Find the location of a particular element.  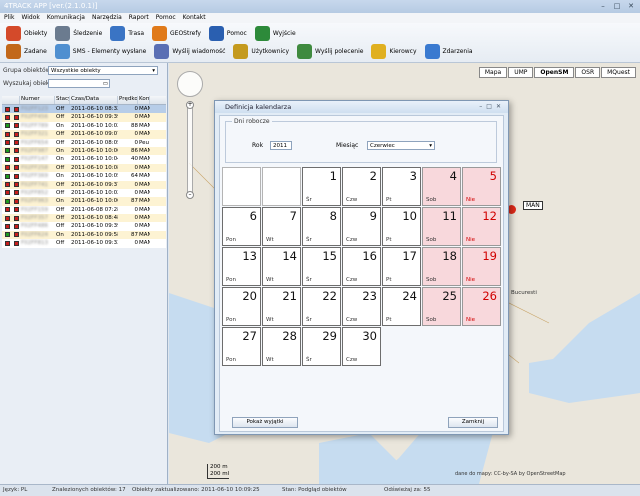

menu-item: Kontakt is located at coordinates (194, 18).